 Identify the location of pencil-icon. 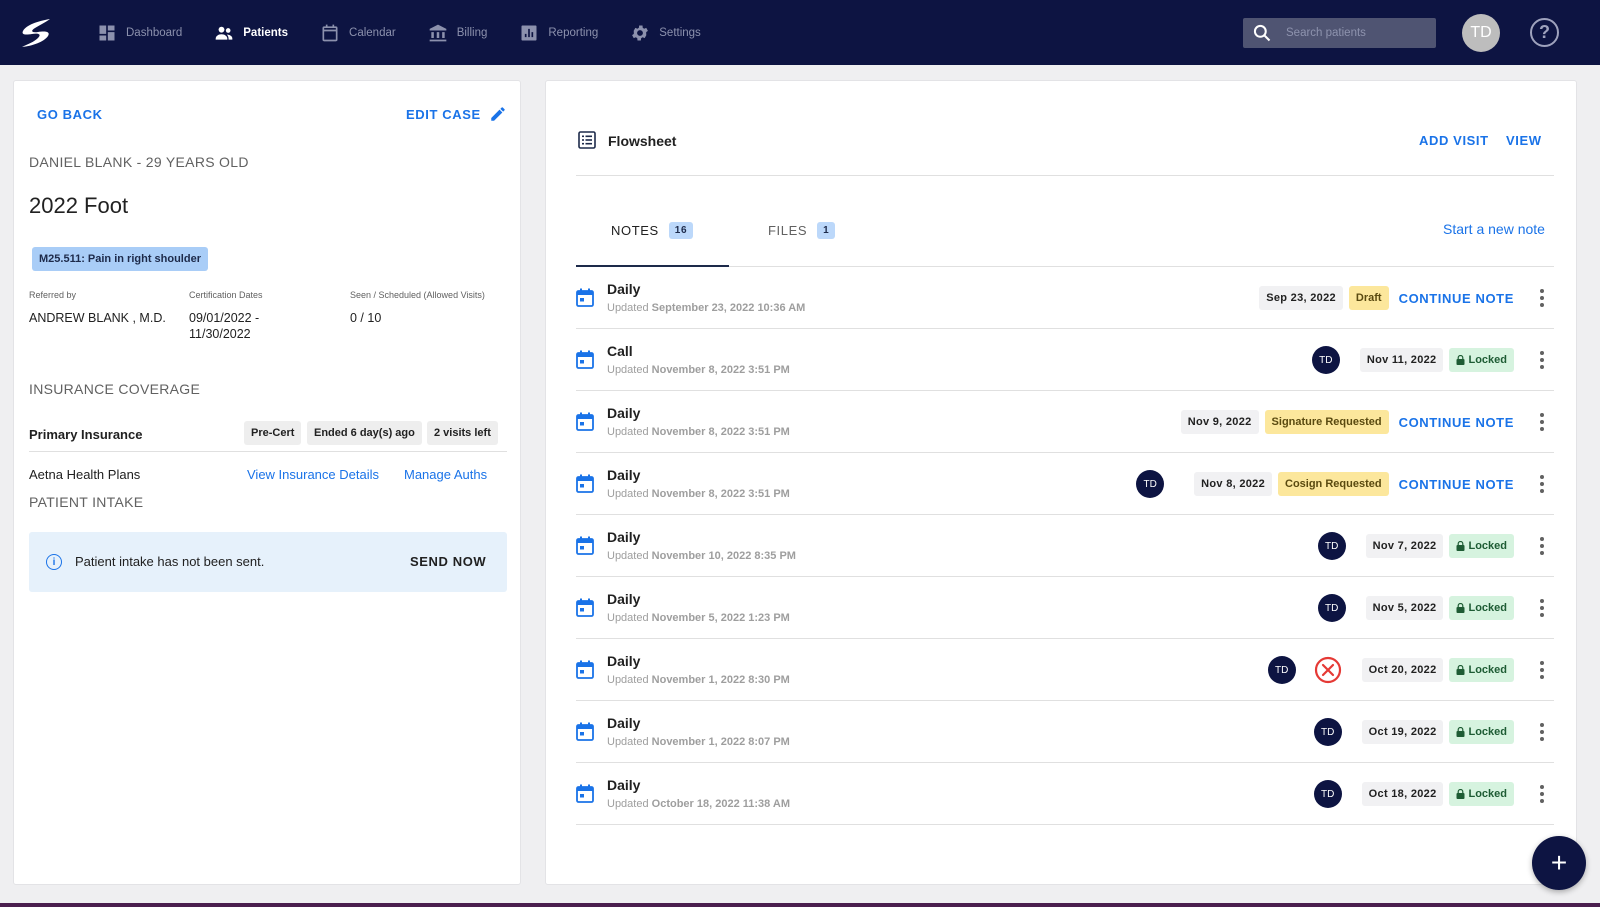
(498, 114).